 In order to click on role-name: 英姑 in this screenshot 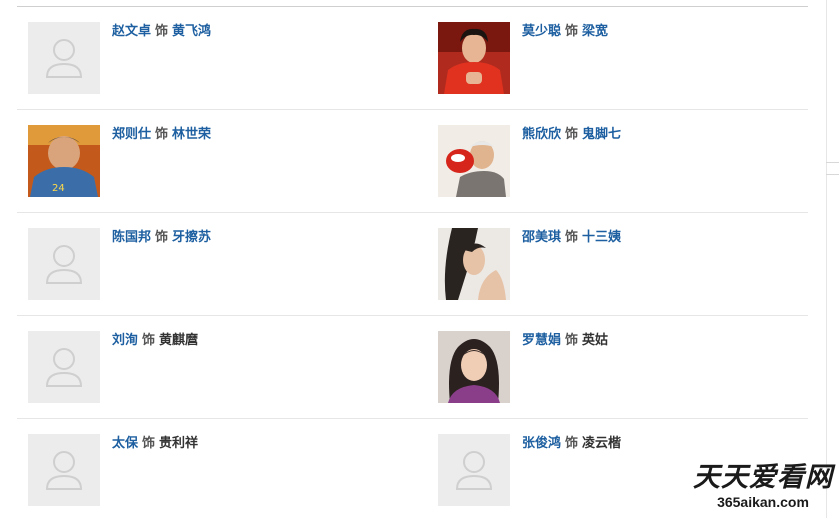, I will do `click(595, 340)`.